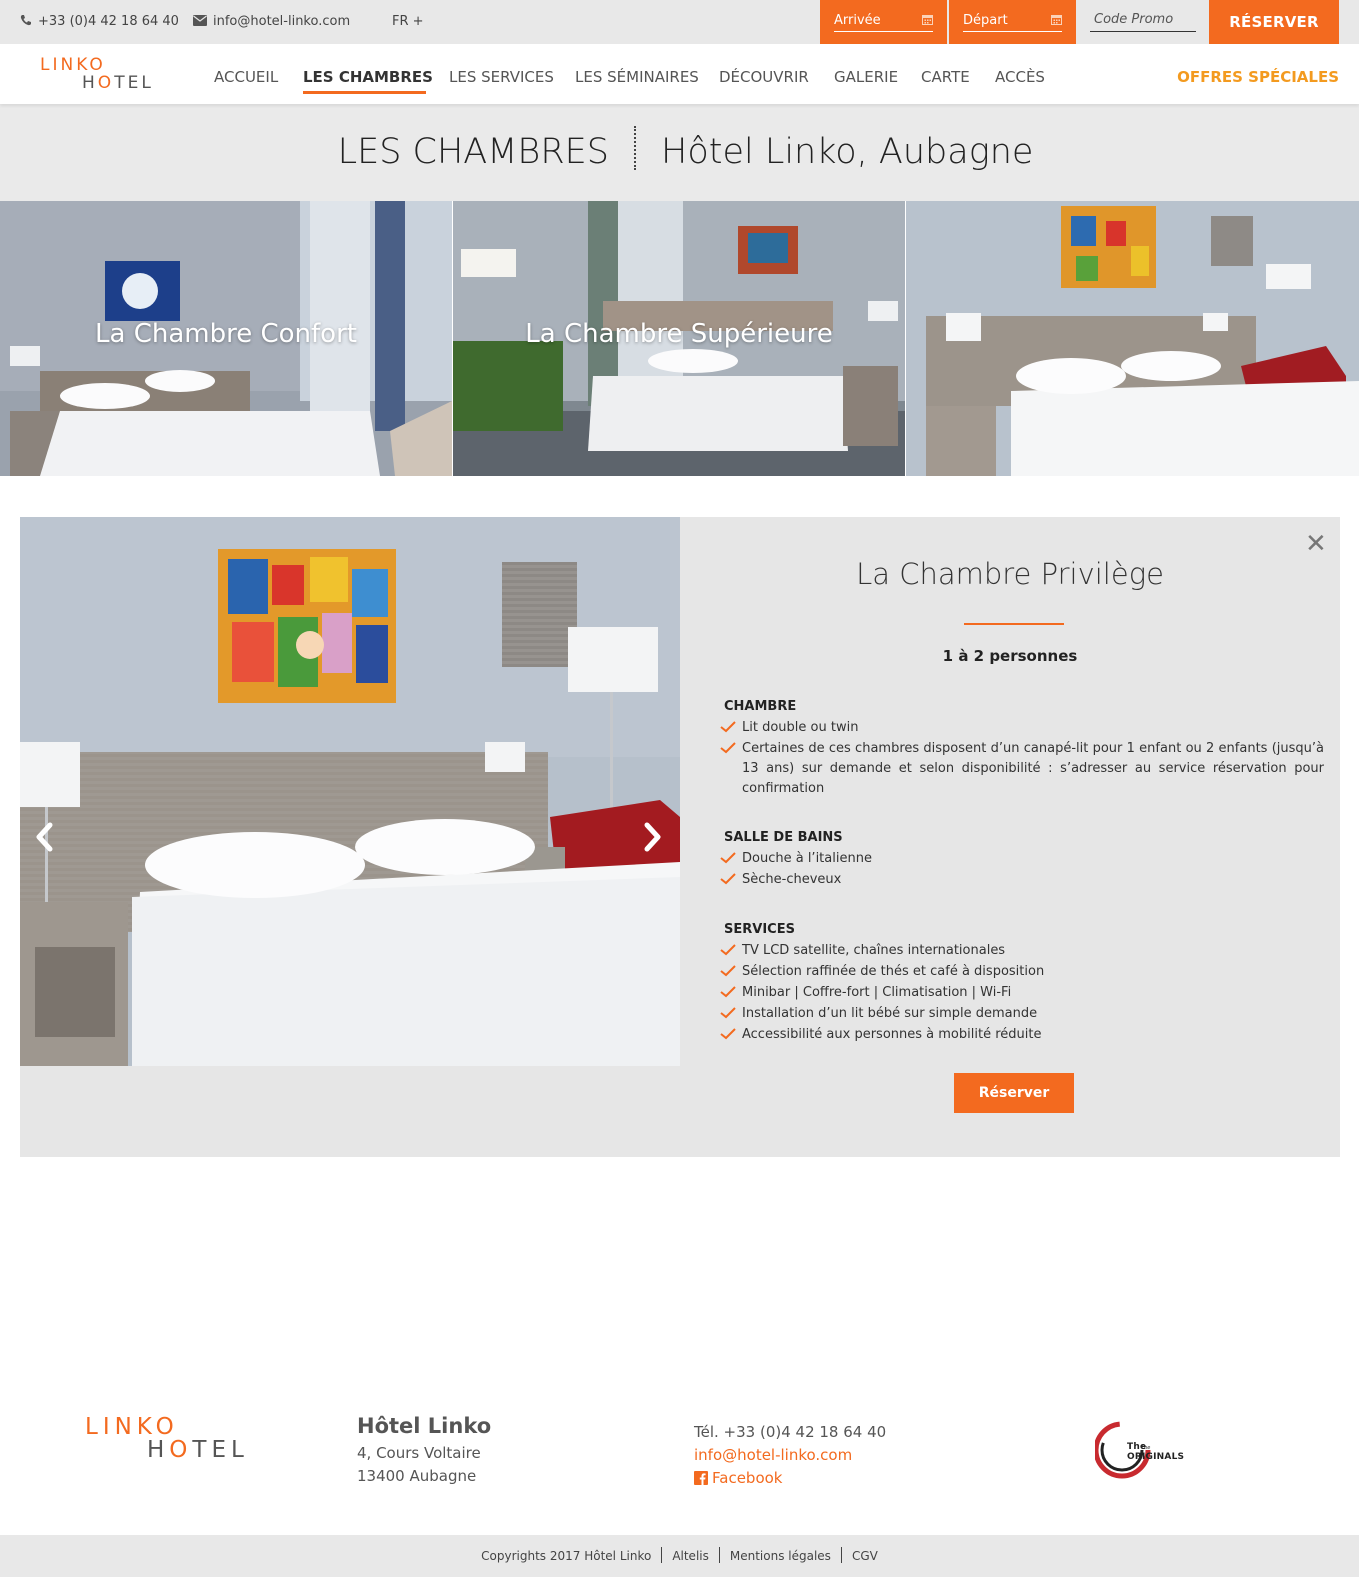  What do you see at coordinates (1156, 1452) in the screenshot?
I see `partner-logo-text: The ORIGINALS` at bounding box center [1156, 1452].